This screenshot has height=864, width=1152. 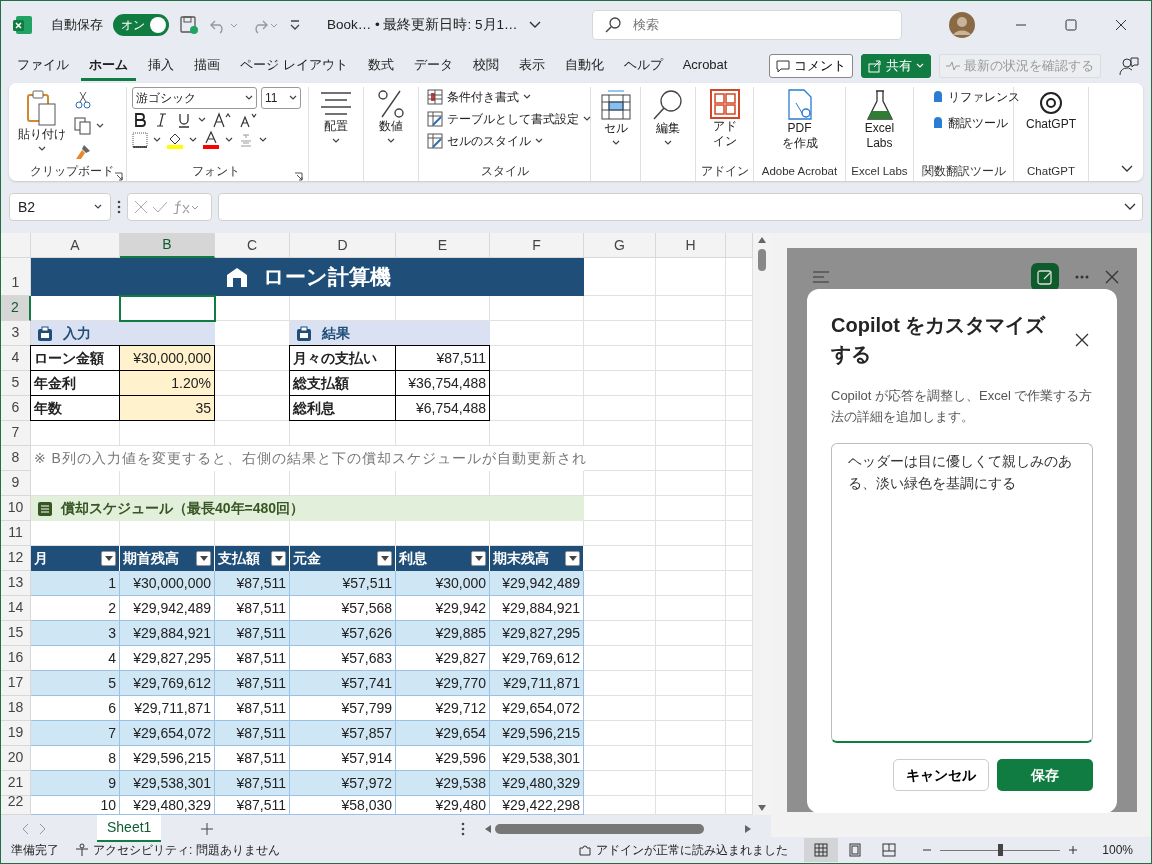 I want to click on row-header: 16, so click(x=16, y=658).